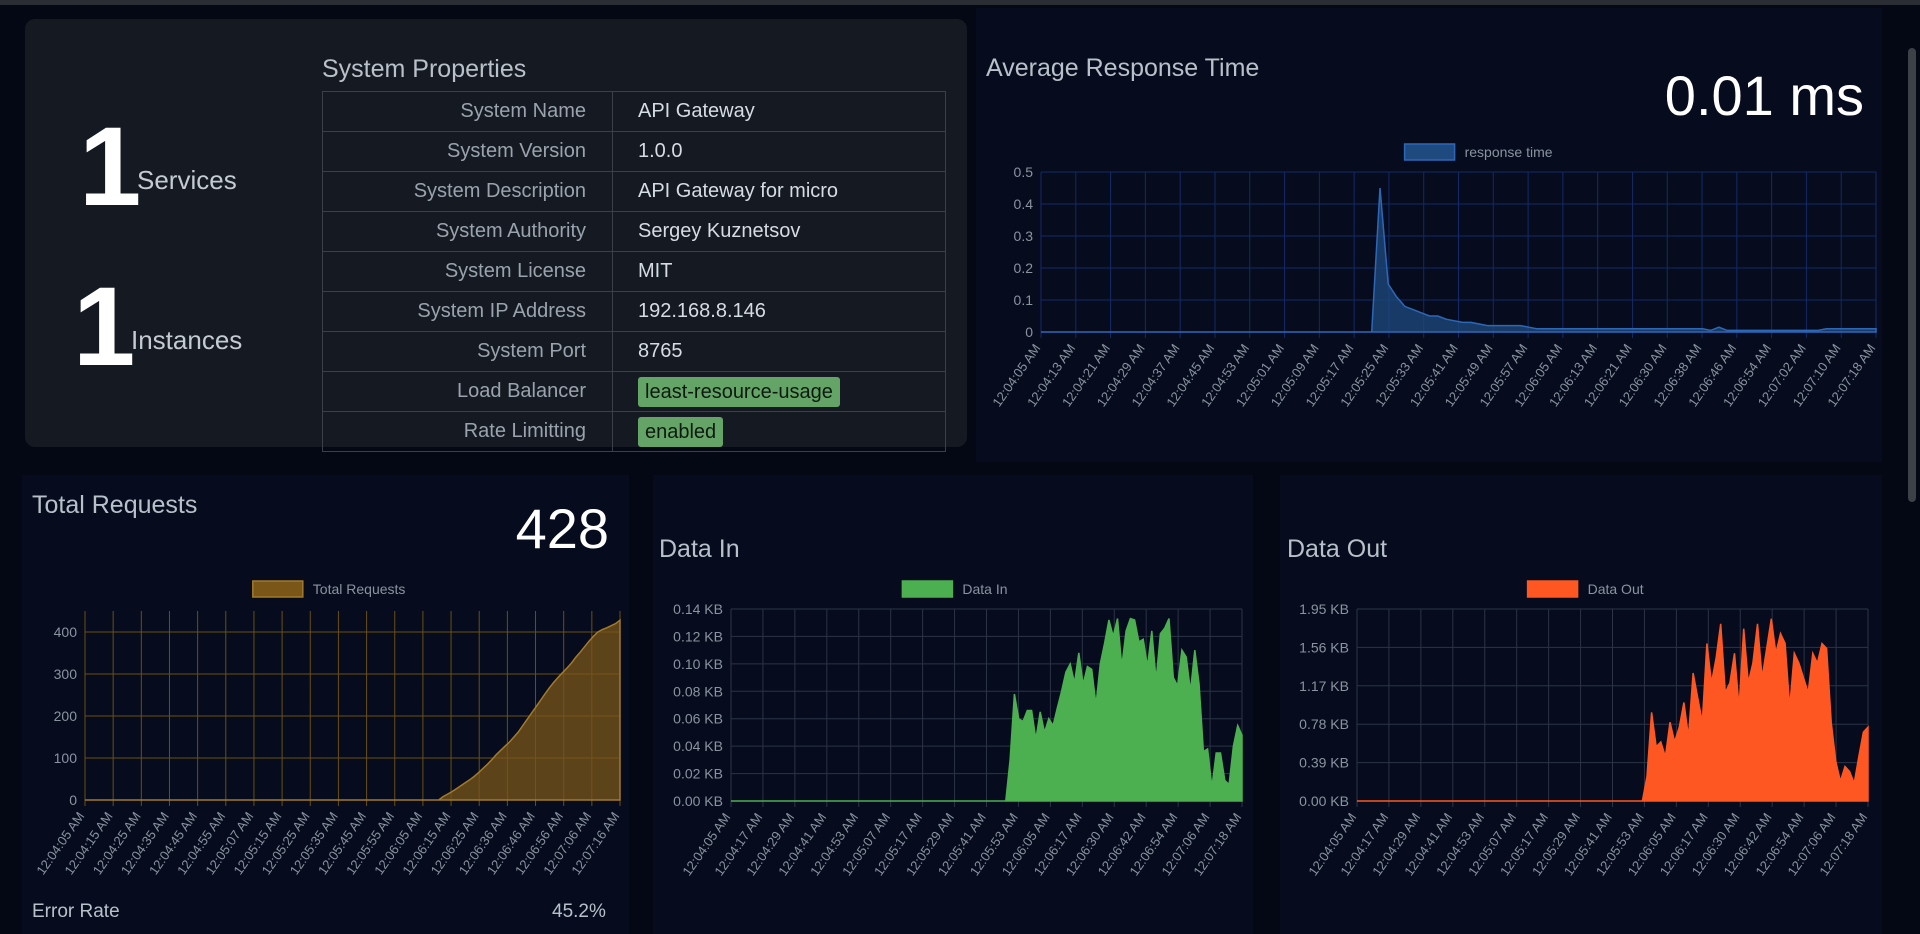  I want to click on error-rate-value: 45.2%, so click(579, 911).